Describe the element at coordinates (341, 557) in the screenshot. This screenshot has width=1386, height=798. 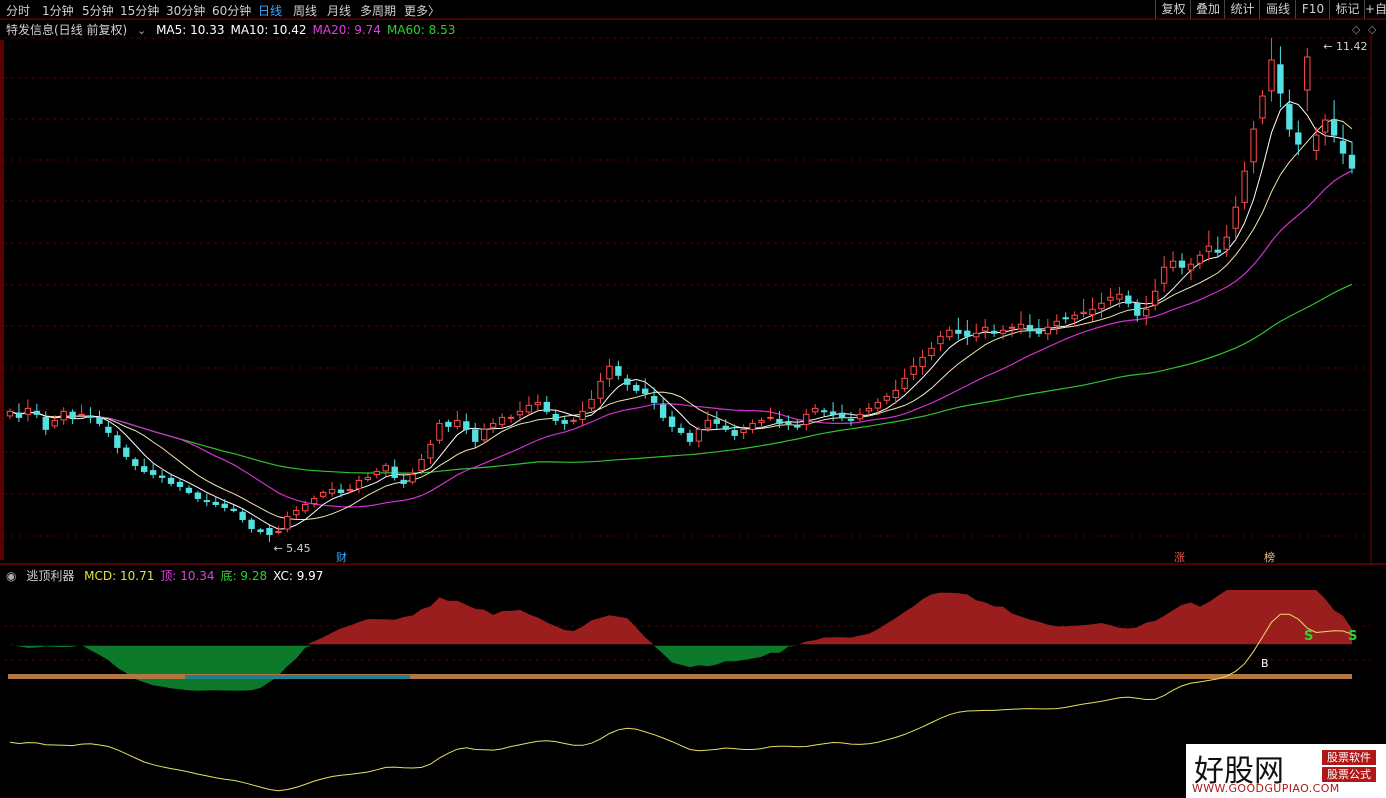
I see `event-mark: 财` at that location.